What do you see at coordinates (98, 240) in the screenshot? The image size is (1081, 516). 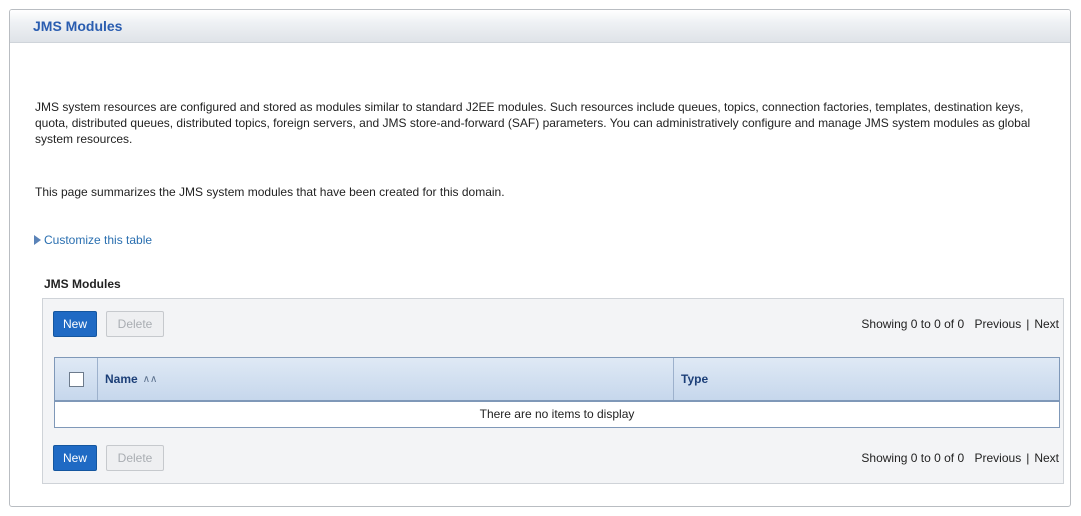 I see `customize-table-label: Customize this table` at bounding box center [98, 240].